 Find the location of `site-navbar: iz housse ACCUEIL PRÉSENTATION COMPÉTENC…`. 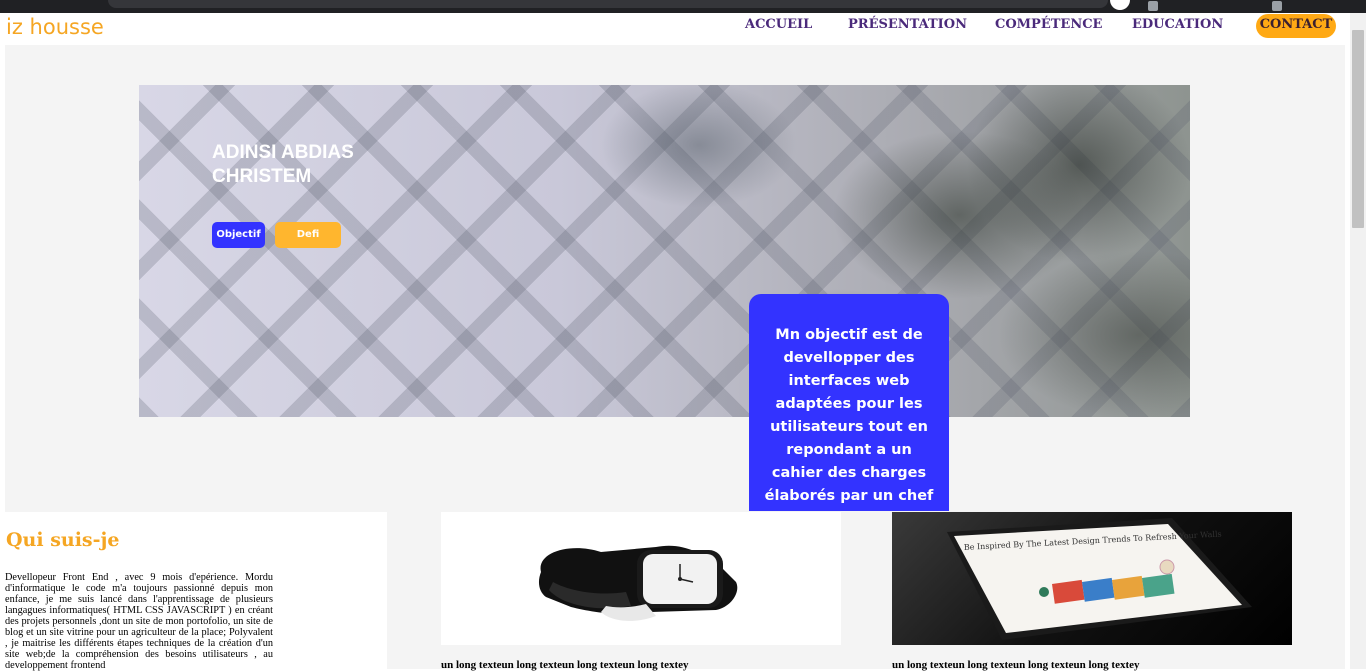

site-navbar: iz housse ACCUEIL PRÉSENTATION COMPÉTENC… is located at coordinates (675, 29).